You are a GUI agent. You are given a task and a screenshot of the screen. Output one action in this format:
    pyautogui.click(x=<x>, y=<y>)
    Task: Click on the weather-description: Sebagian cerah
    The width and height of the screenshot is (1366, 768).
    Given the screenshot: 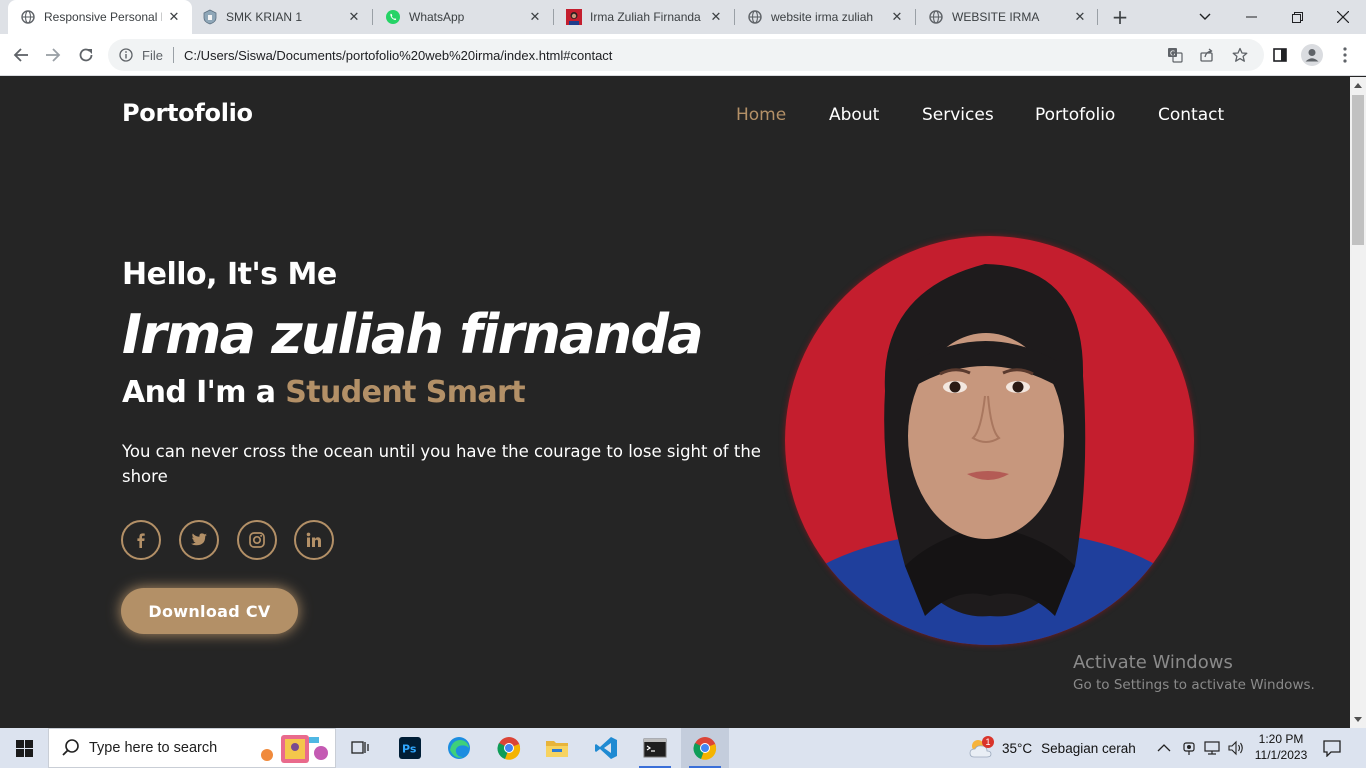 What is the action you would take?
    pyautogui.click(x=1088, y=748)
    